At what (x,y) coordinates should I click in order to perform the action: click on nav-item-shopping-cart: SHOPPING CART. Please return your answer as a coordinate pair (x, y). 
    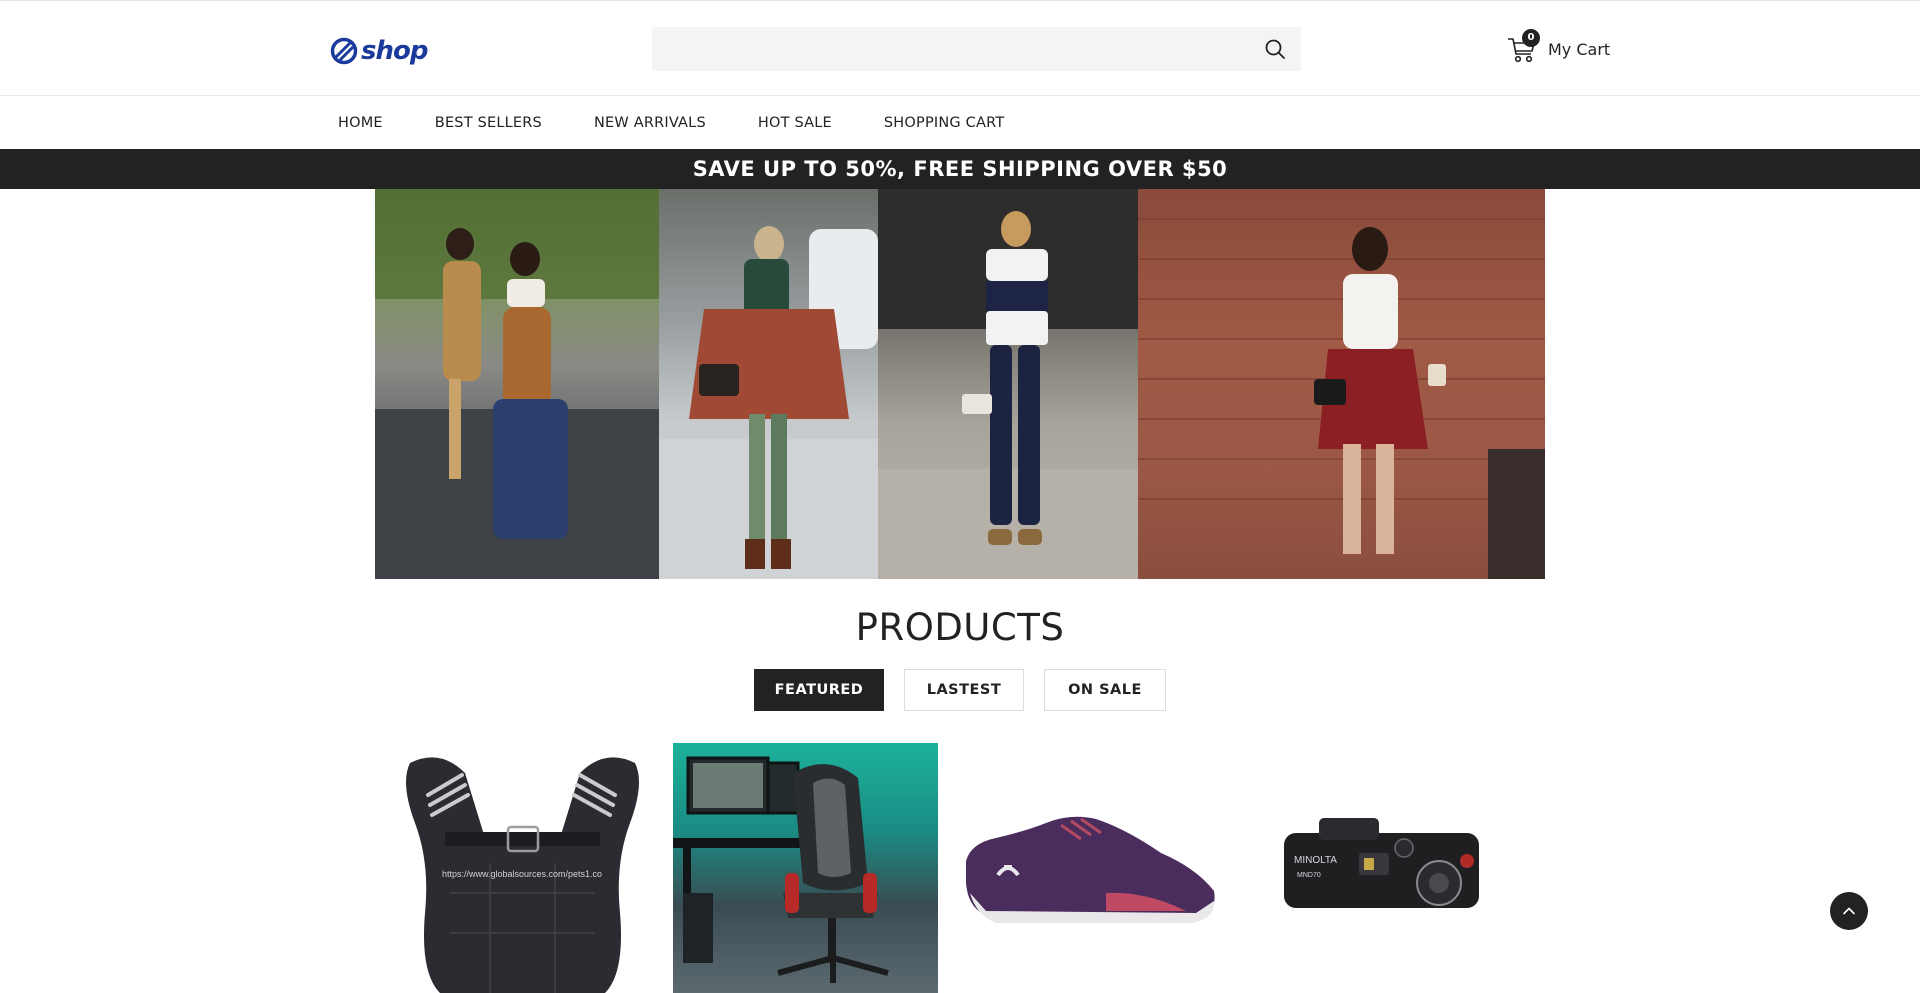
    Looking at the image, I should click on (944, 123).